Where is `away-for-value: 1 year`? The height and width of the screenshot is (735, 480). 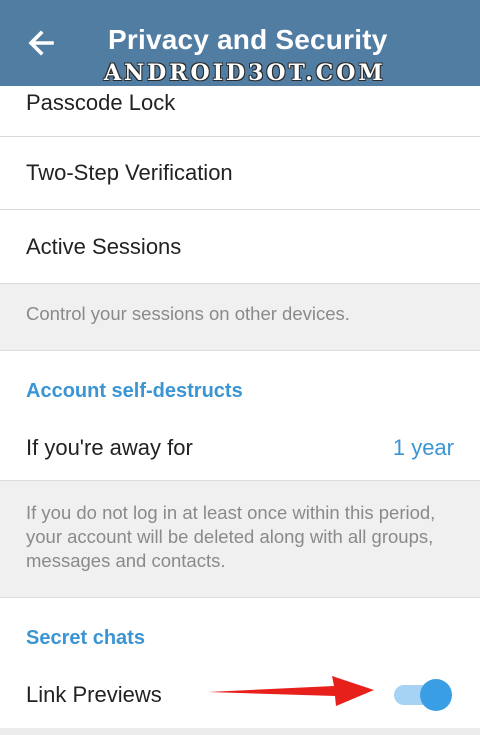
away-for-value: 1 year is located at coordinates (423, 447).